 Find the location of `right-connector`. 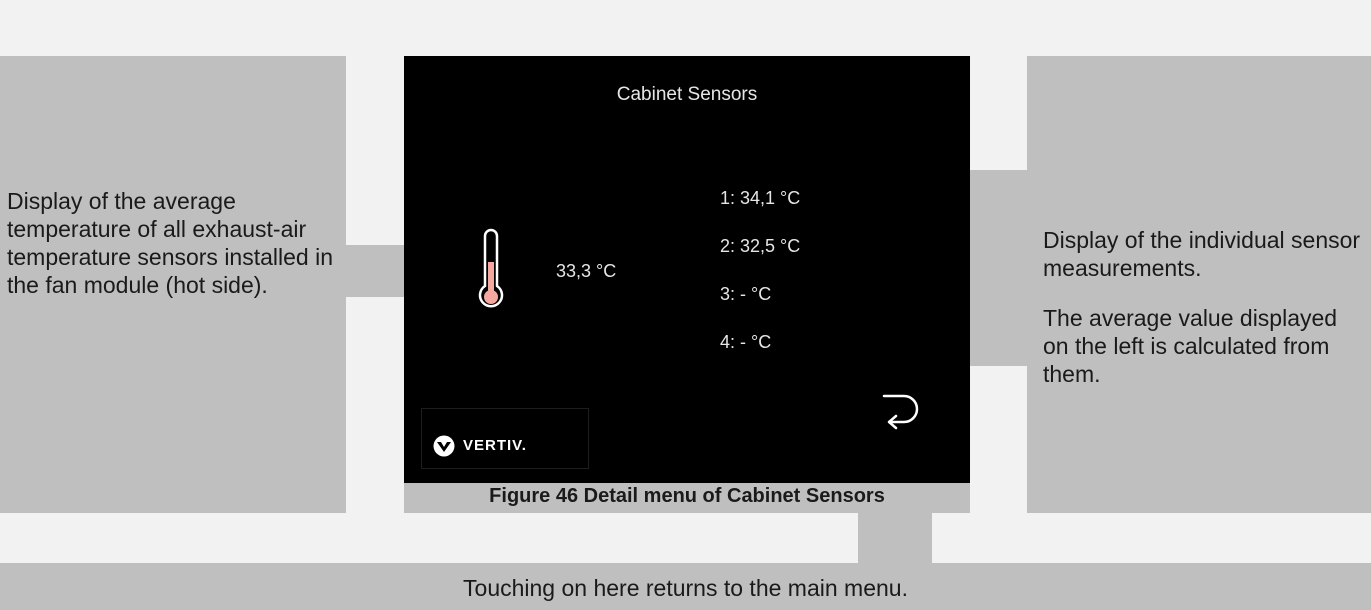

right-connector is located at coordinates (999, 268).